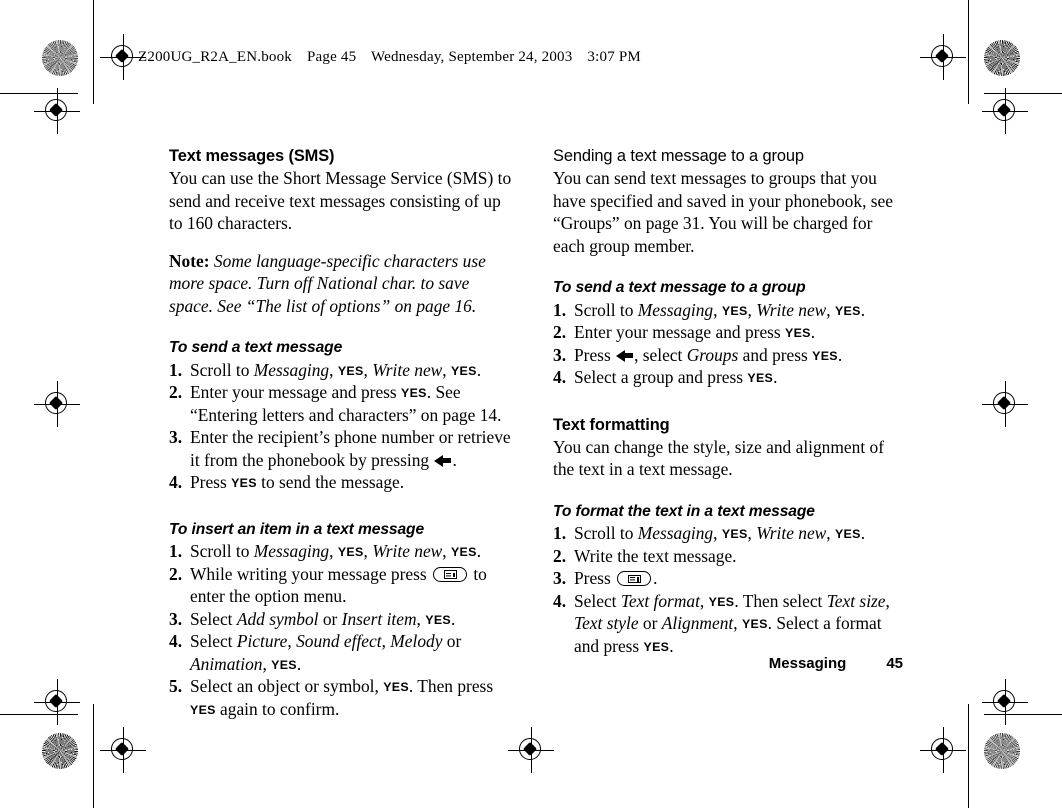 This screenshot has height=808, width=1062. What do you see at coordinates (252, 156) in the screenshot?
I see `heading-text-messages-sms: Text messages (SMS)` at bounding box center [252, 156].